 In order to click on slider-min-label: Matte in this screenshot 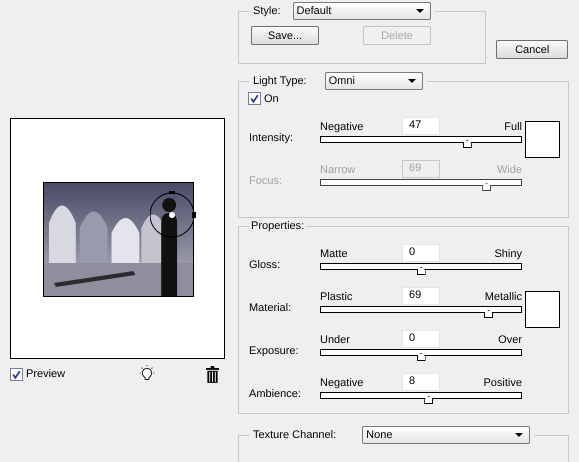, I will do `click(334, 255)`.